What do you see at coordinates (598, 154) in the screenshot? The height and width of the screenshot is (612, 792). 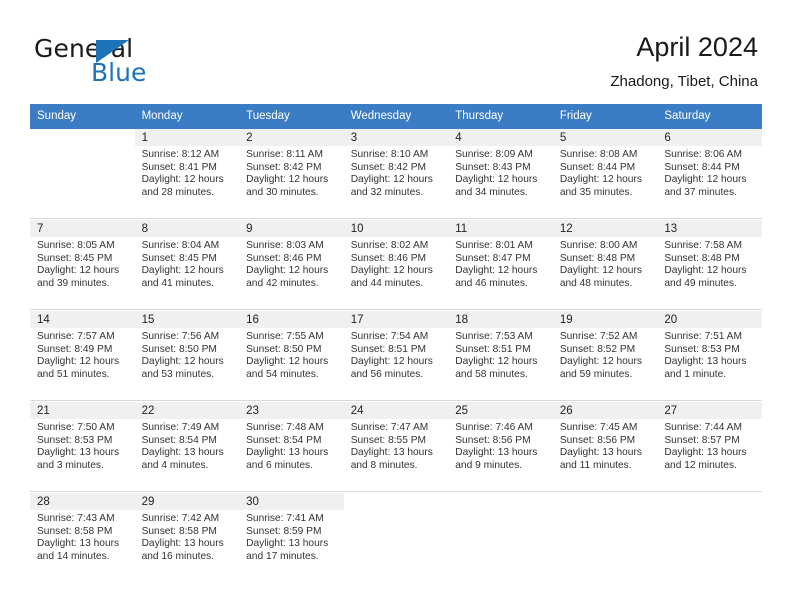 I see `sunrise-text: Sunrise: 8:08 AM` at bounding box center [598, 154].